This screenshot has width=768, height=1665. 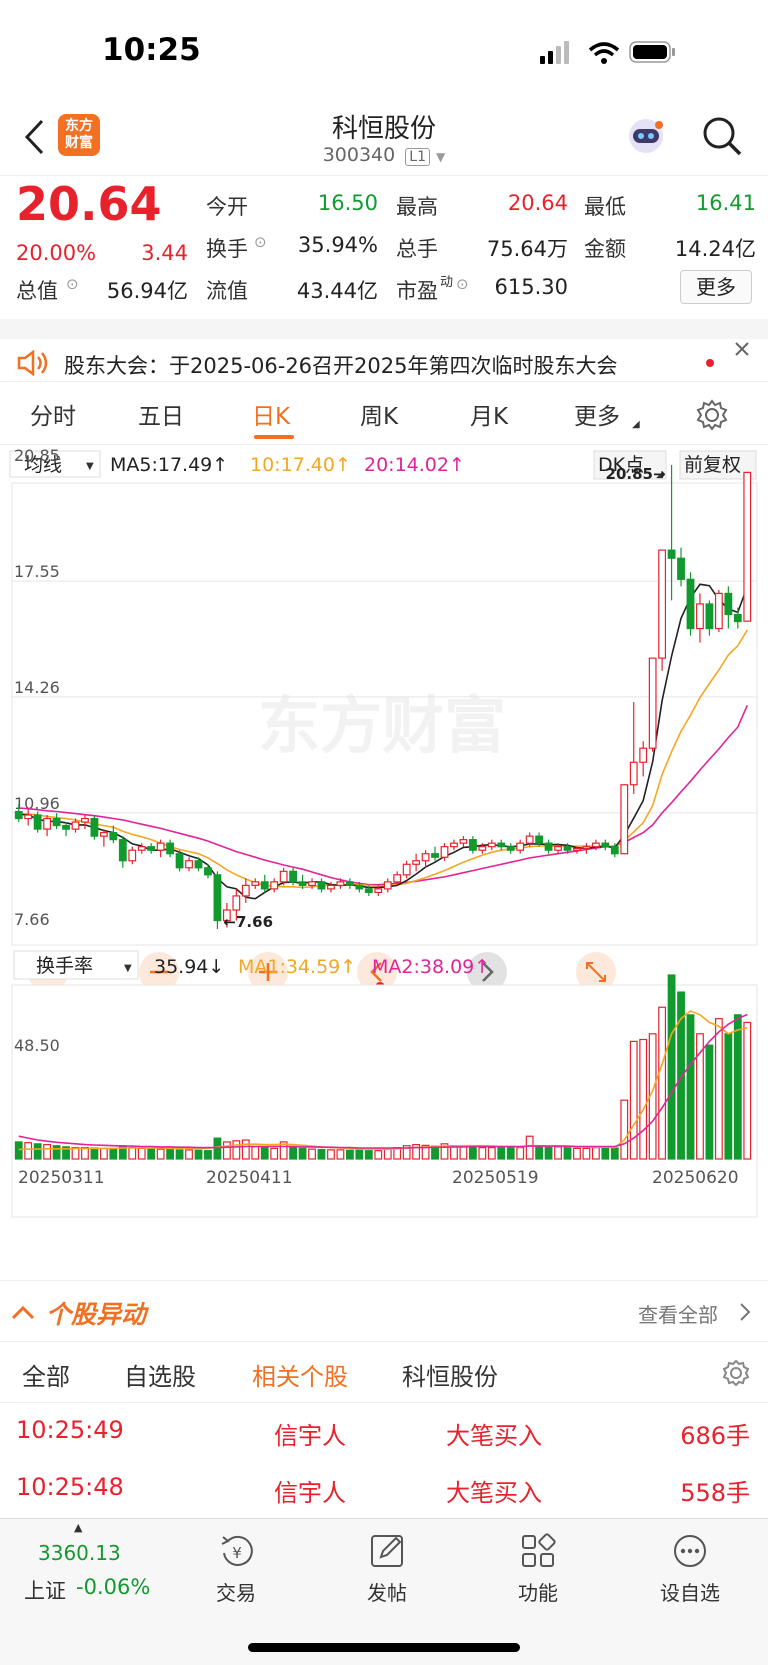 What do you see at coordinates (636, 474) in the screenshot?
I see `max-price-annotation: 20.85→` at bounding box center [636, 474].